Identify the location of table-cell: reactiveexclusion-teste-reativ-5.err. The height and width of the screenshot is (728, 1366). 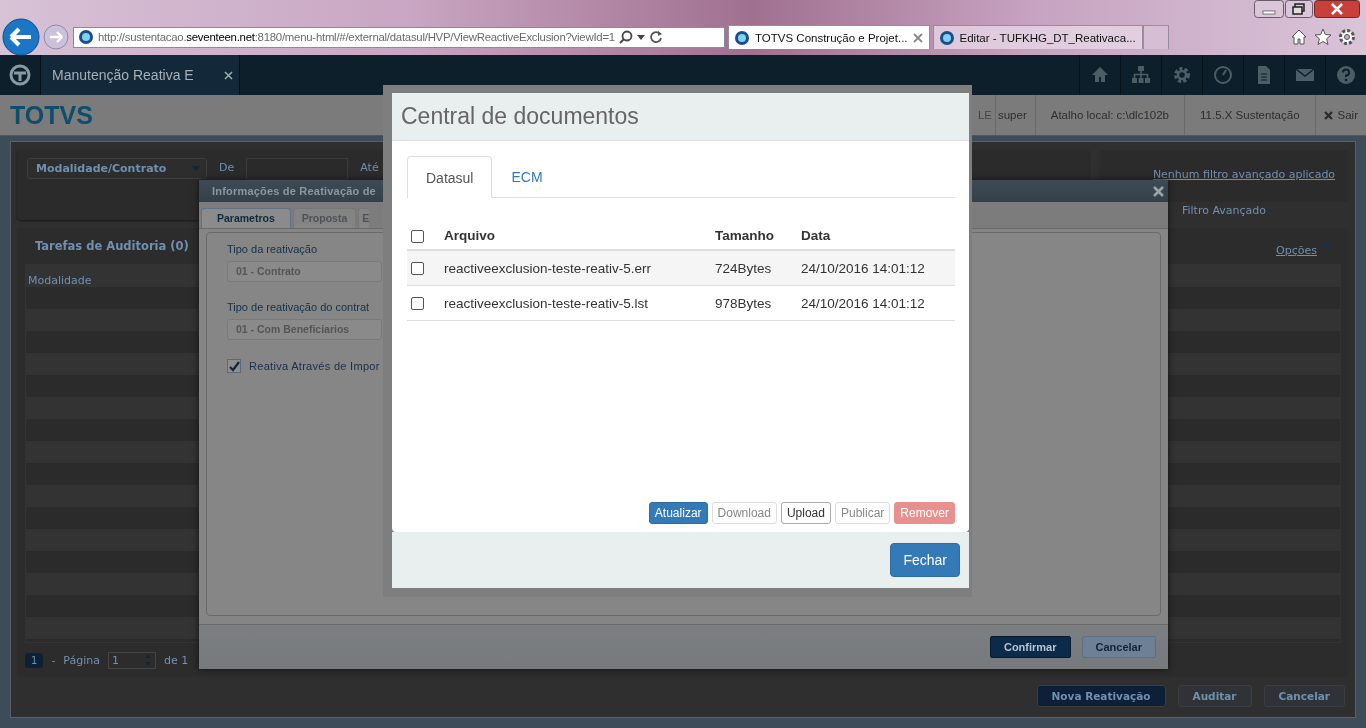
(548, 268).